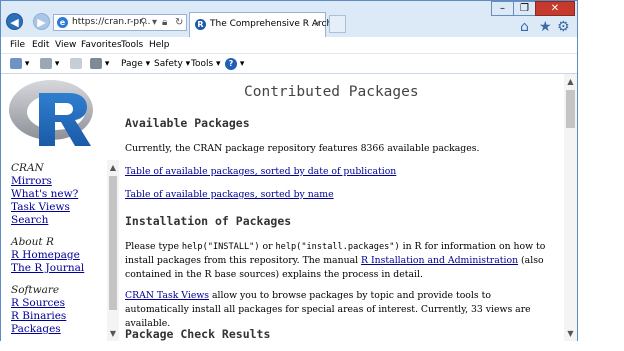 This screenshot has width=624, height=351. What do you see at coordinates (36, 329) in the screenshot?
I see `sidebar-link-packages: Packages` at bounding box center [36, 329].